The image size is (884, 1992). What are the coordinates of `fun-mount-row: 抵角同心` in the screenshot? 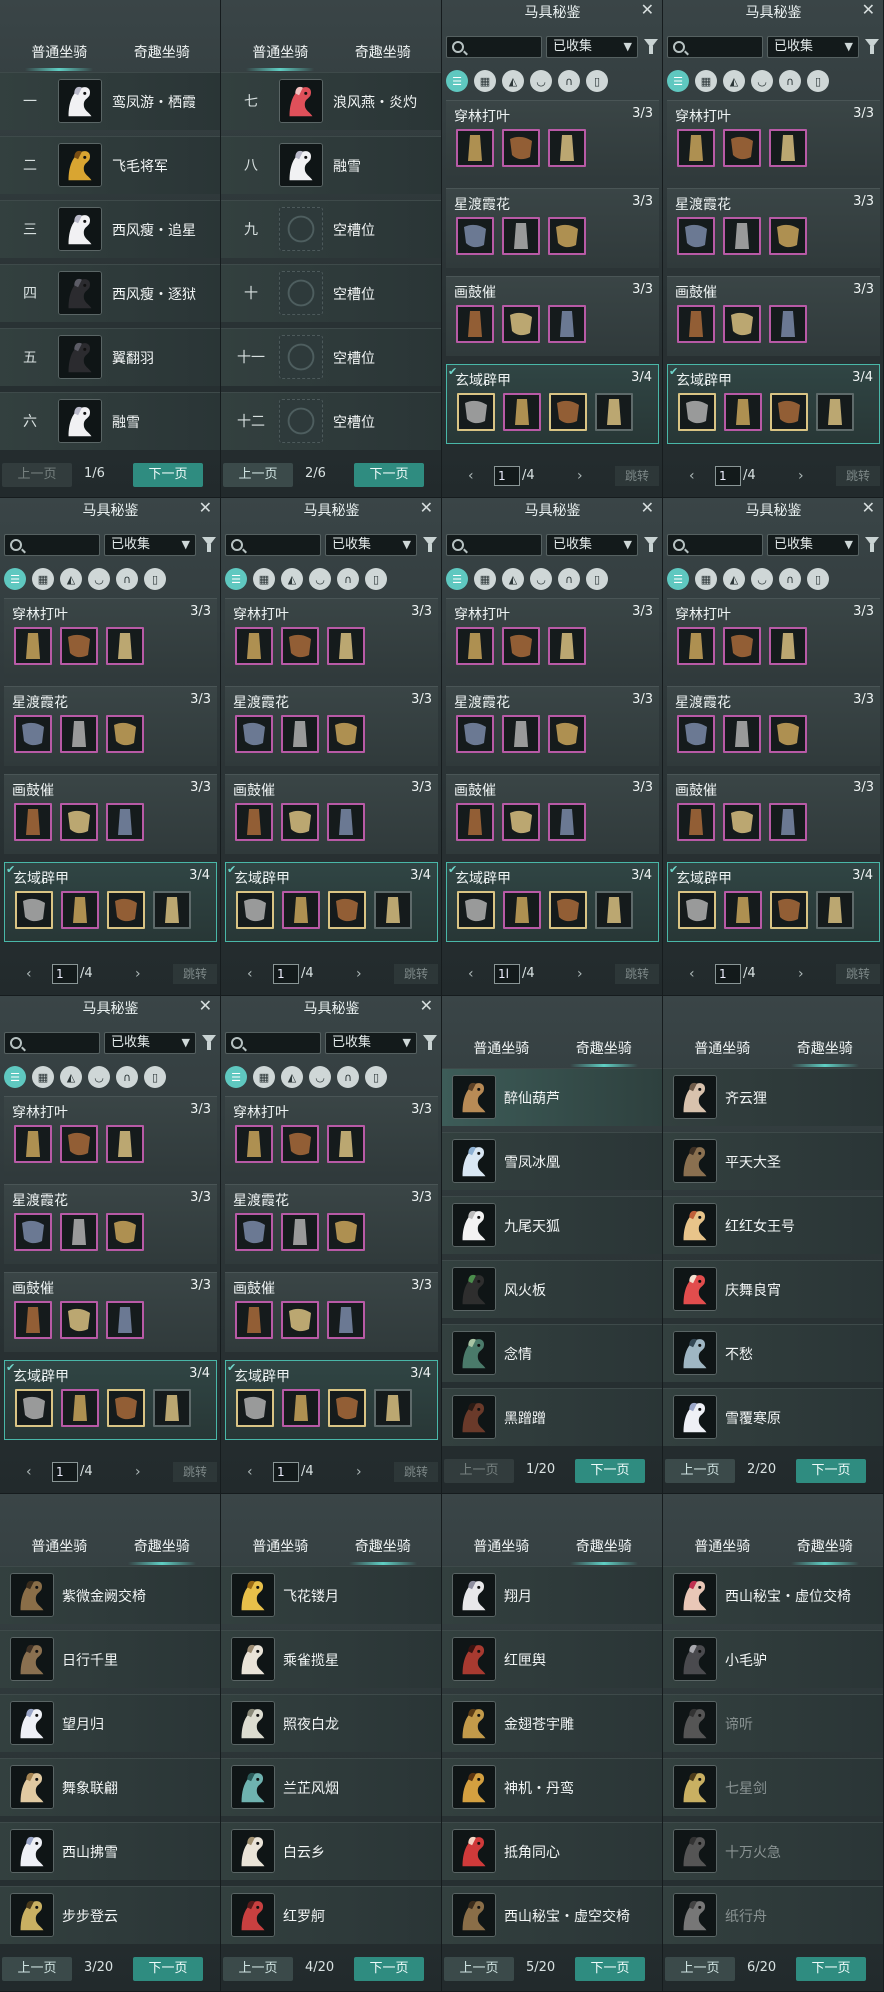 It's located at (552, 1851).